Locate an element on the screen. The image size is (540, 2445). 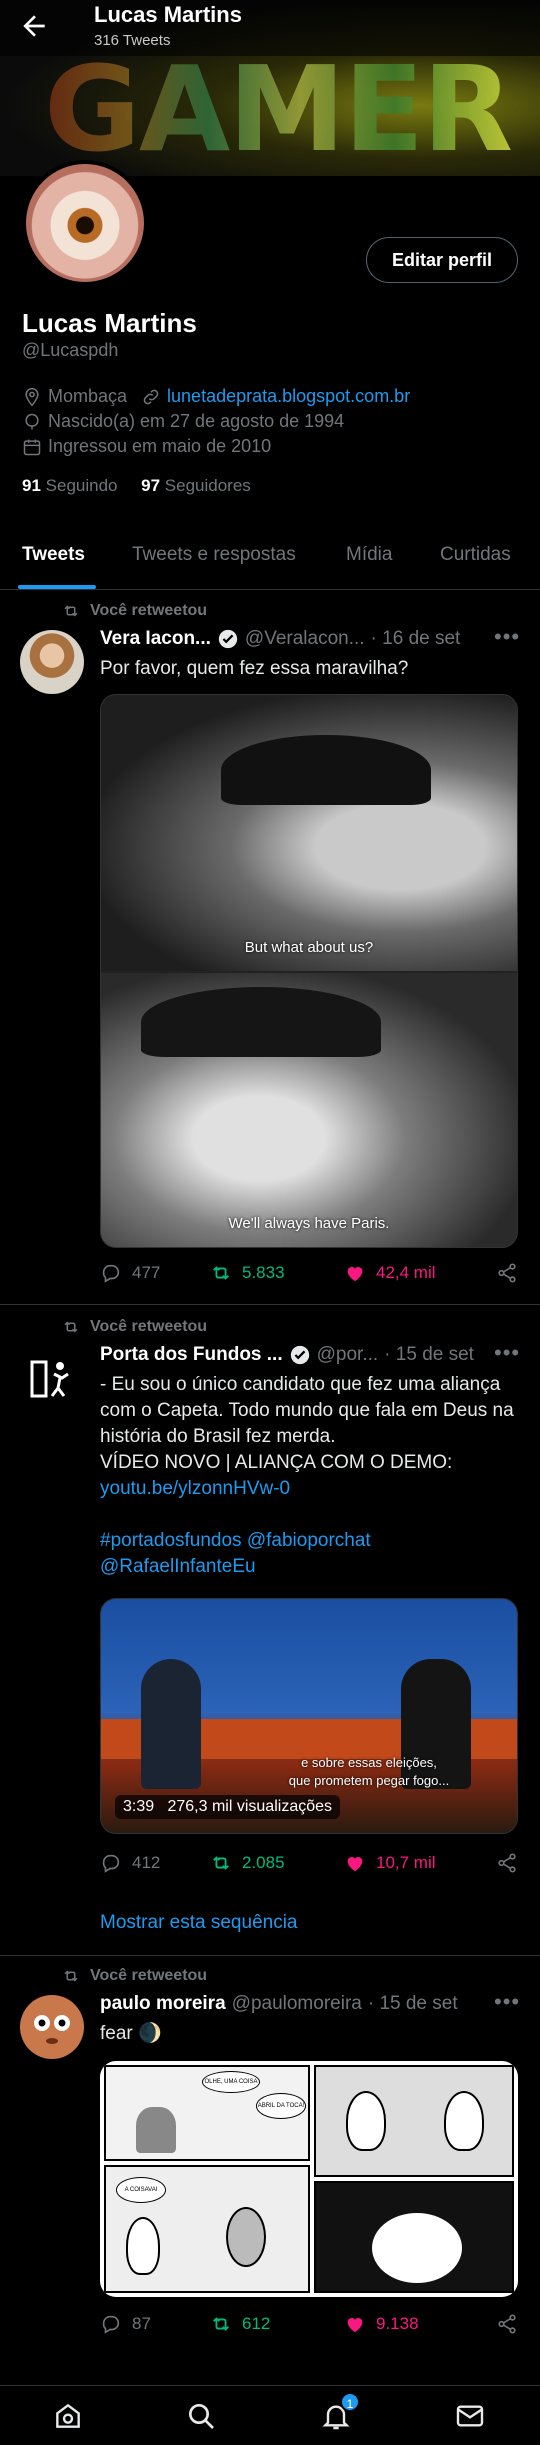
reply-count: 412 is located at coordinates (146, 1862).